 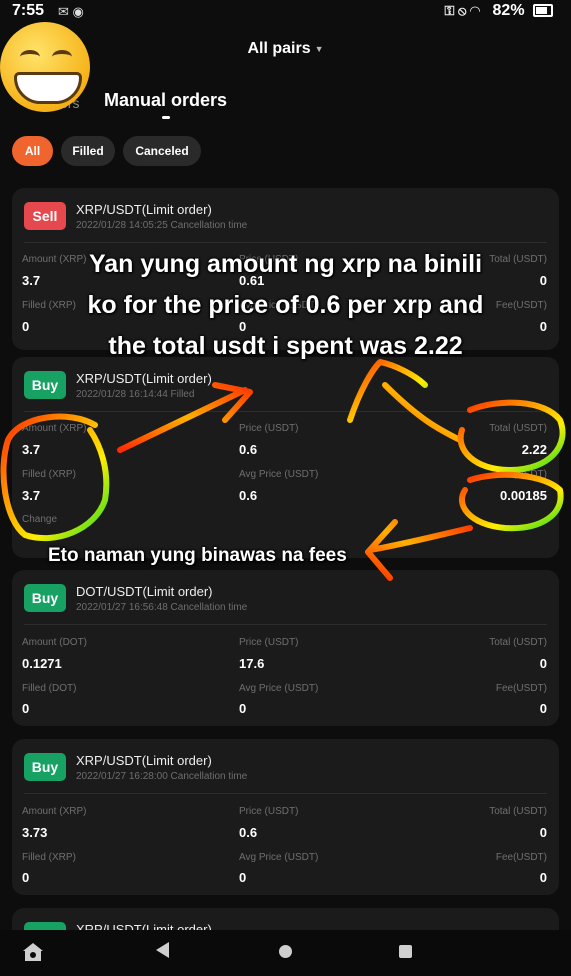 What do you see at coordinates (523, 495) in the screenshot?
I see `fee-value: 0.00185` at bounding box center [523, 495].